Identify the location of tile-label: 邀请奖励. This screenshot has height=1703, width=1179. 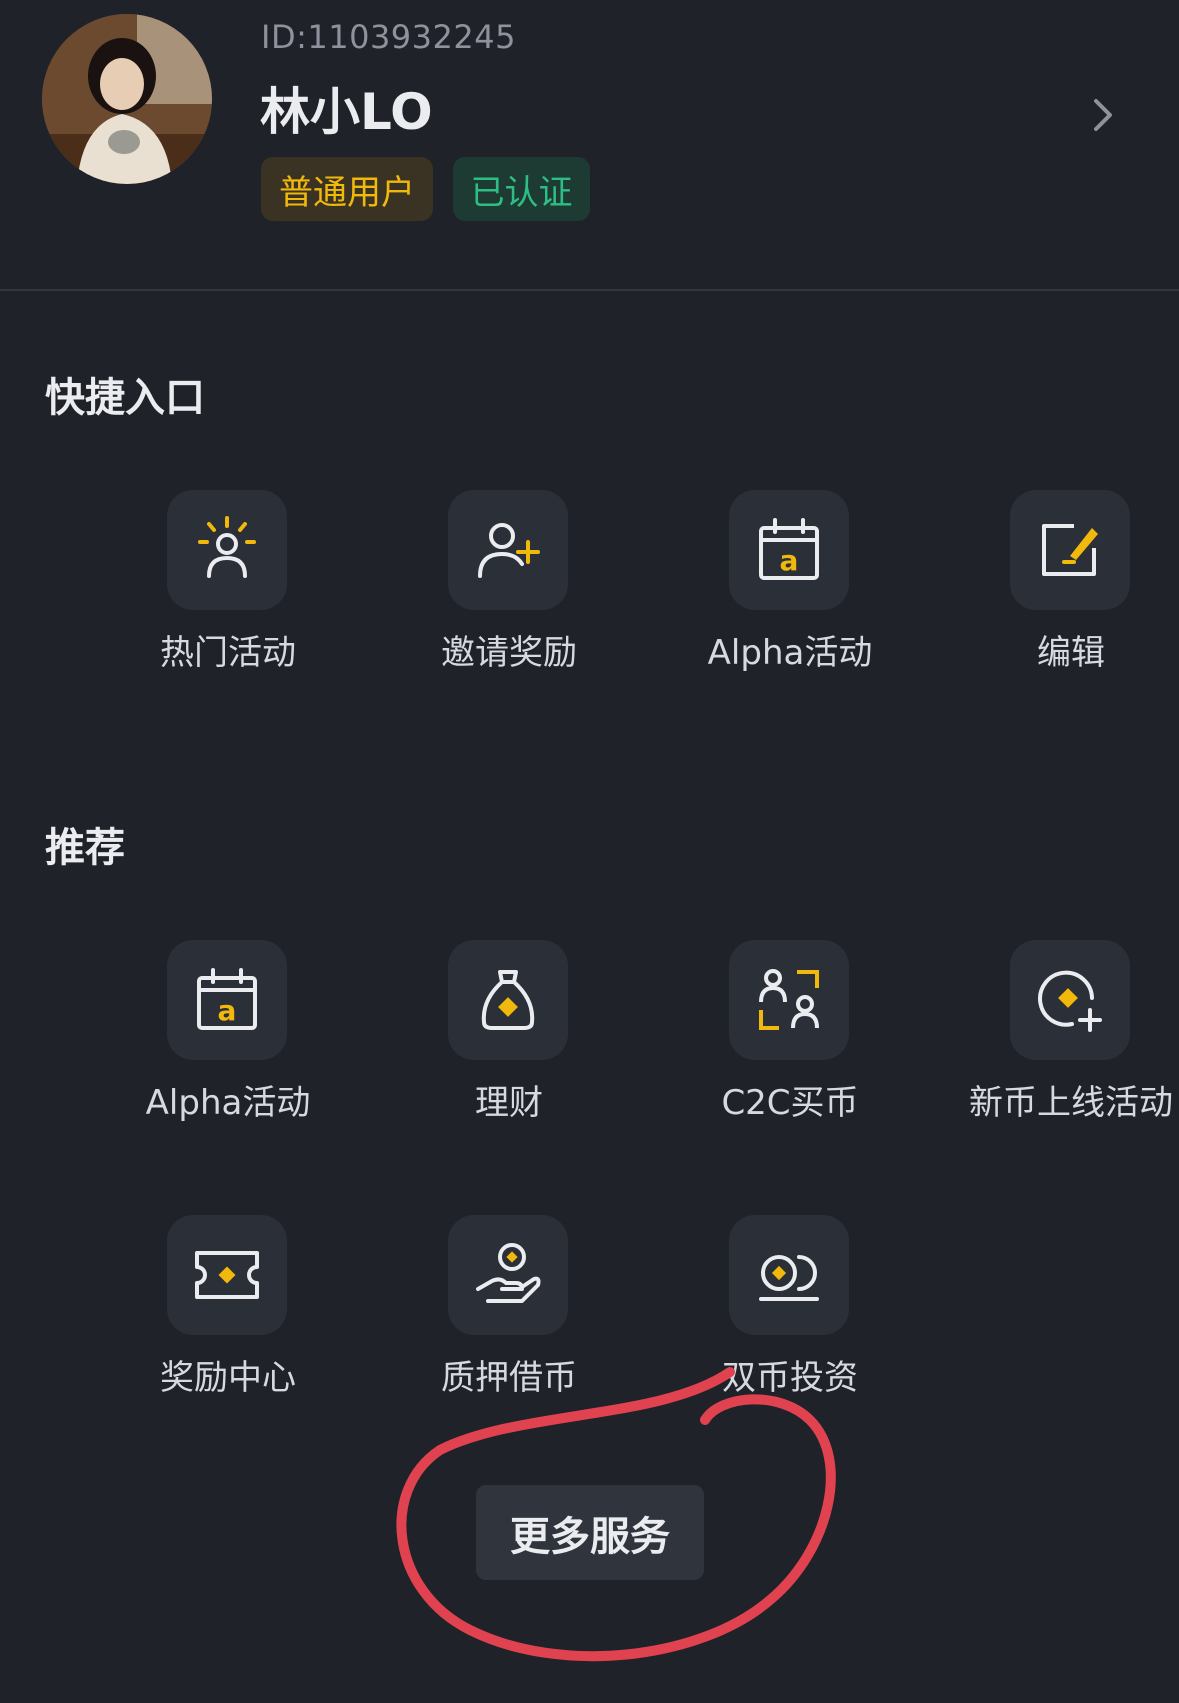
(509, 653).